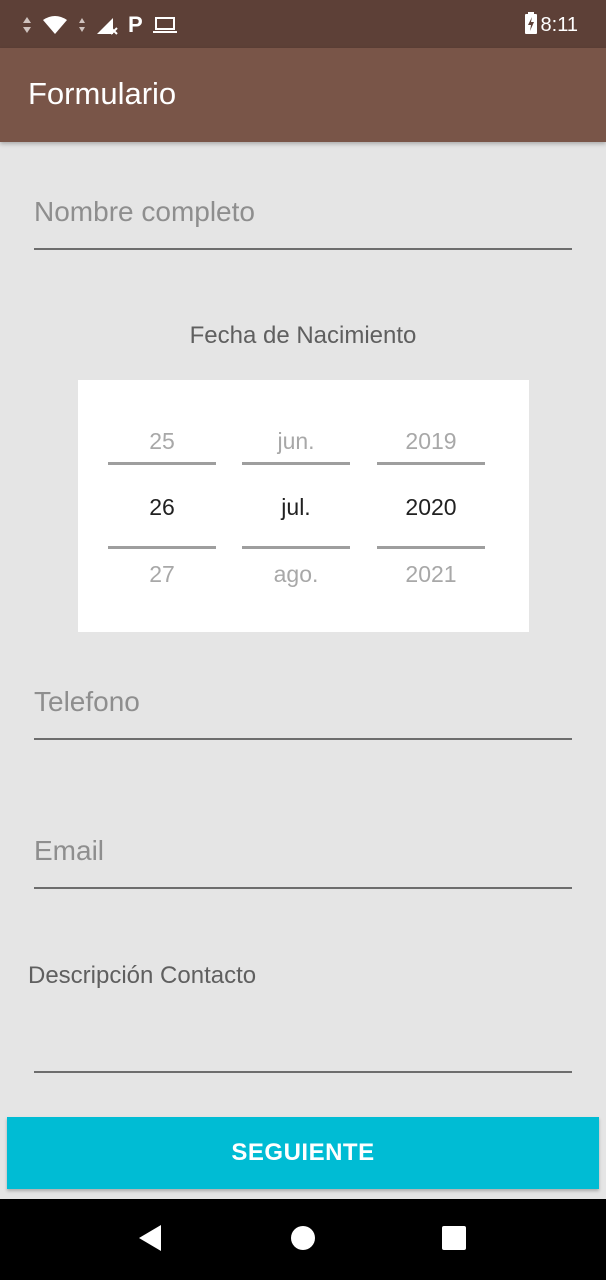 Image resolution: width=606 pixels, height=1280 pixels. I want to click on laptop-icon, so click(164, 25).